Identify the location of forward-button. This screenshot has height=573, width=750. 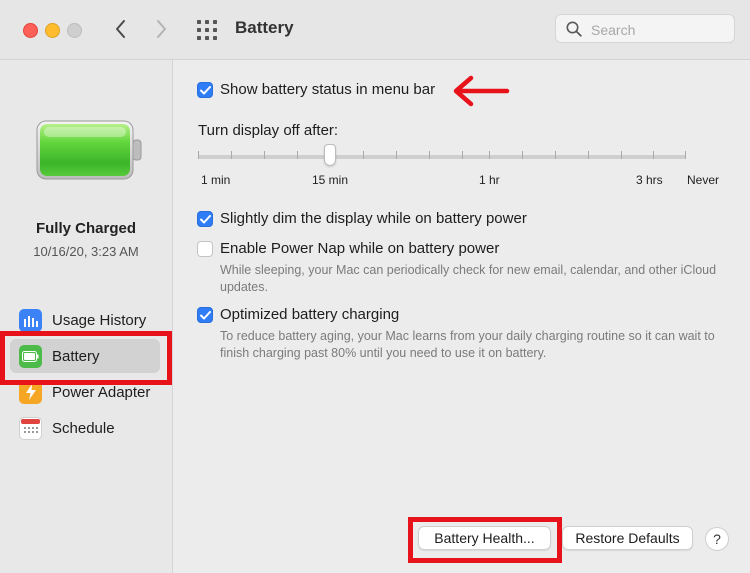
(161, 29).